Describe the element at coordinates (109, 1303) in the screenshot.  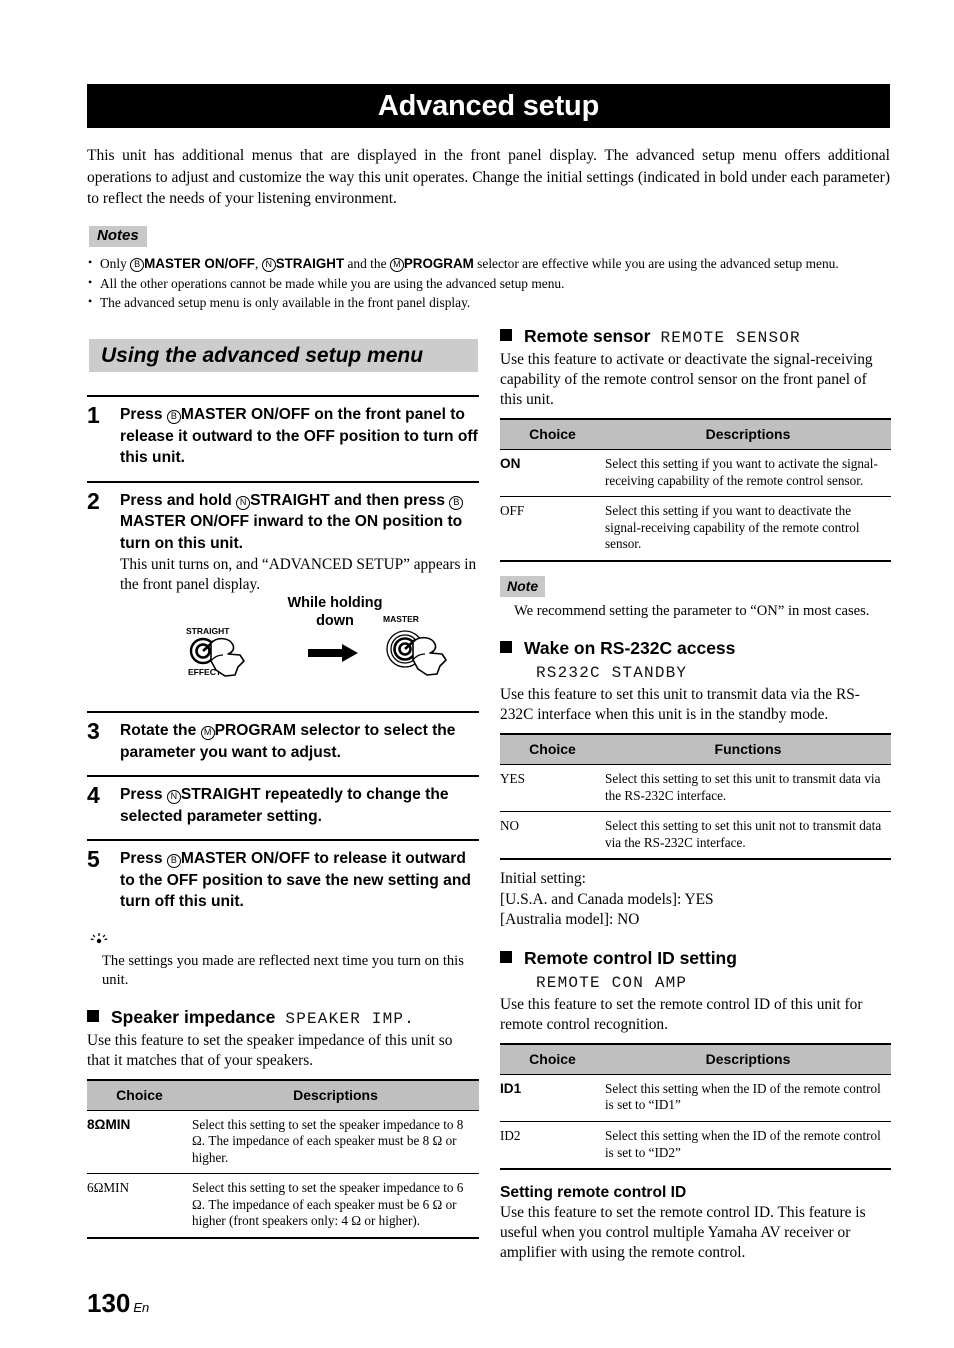
I see `page-number: 130` at that location.